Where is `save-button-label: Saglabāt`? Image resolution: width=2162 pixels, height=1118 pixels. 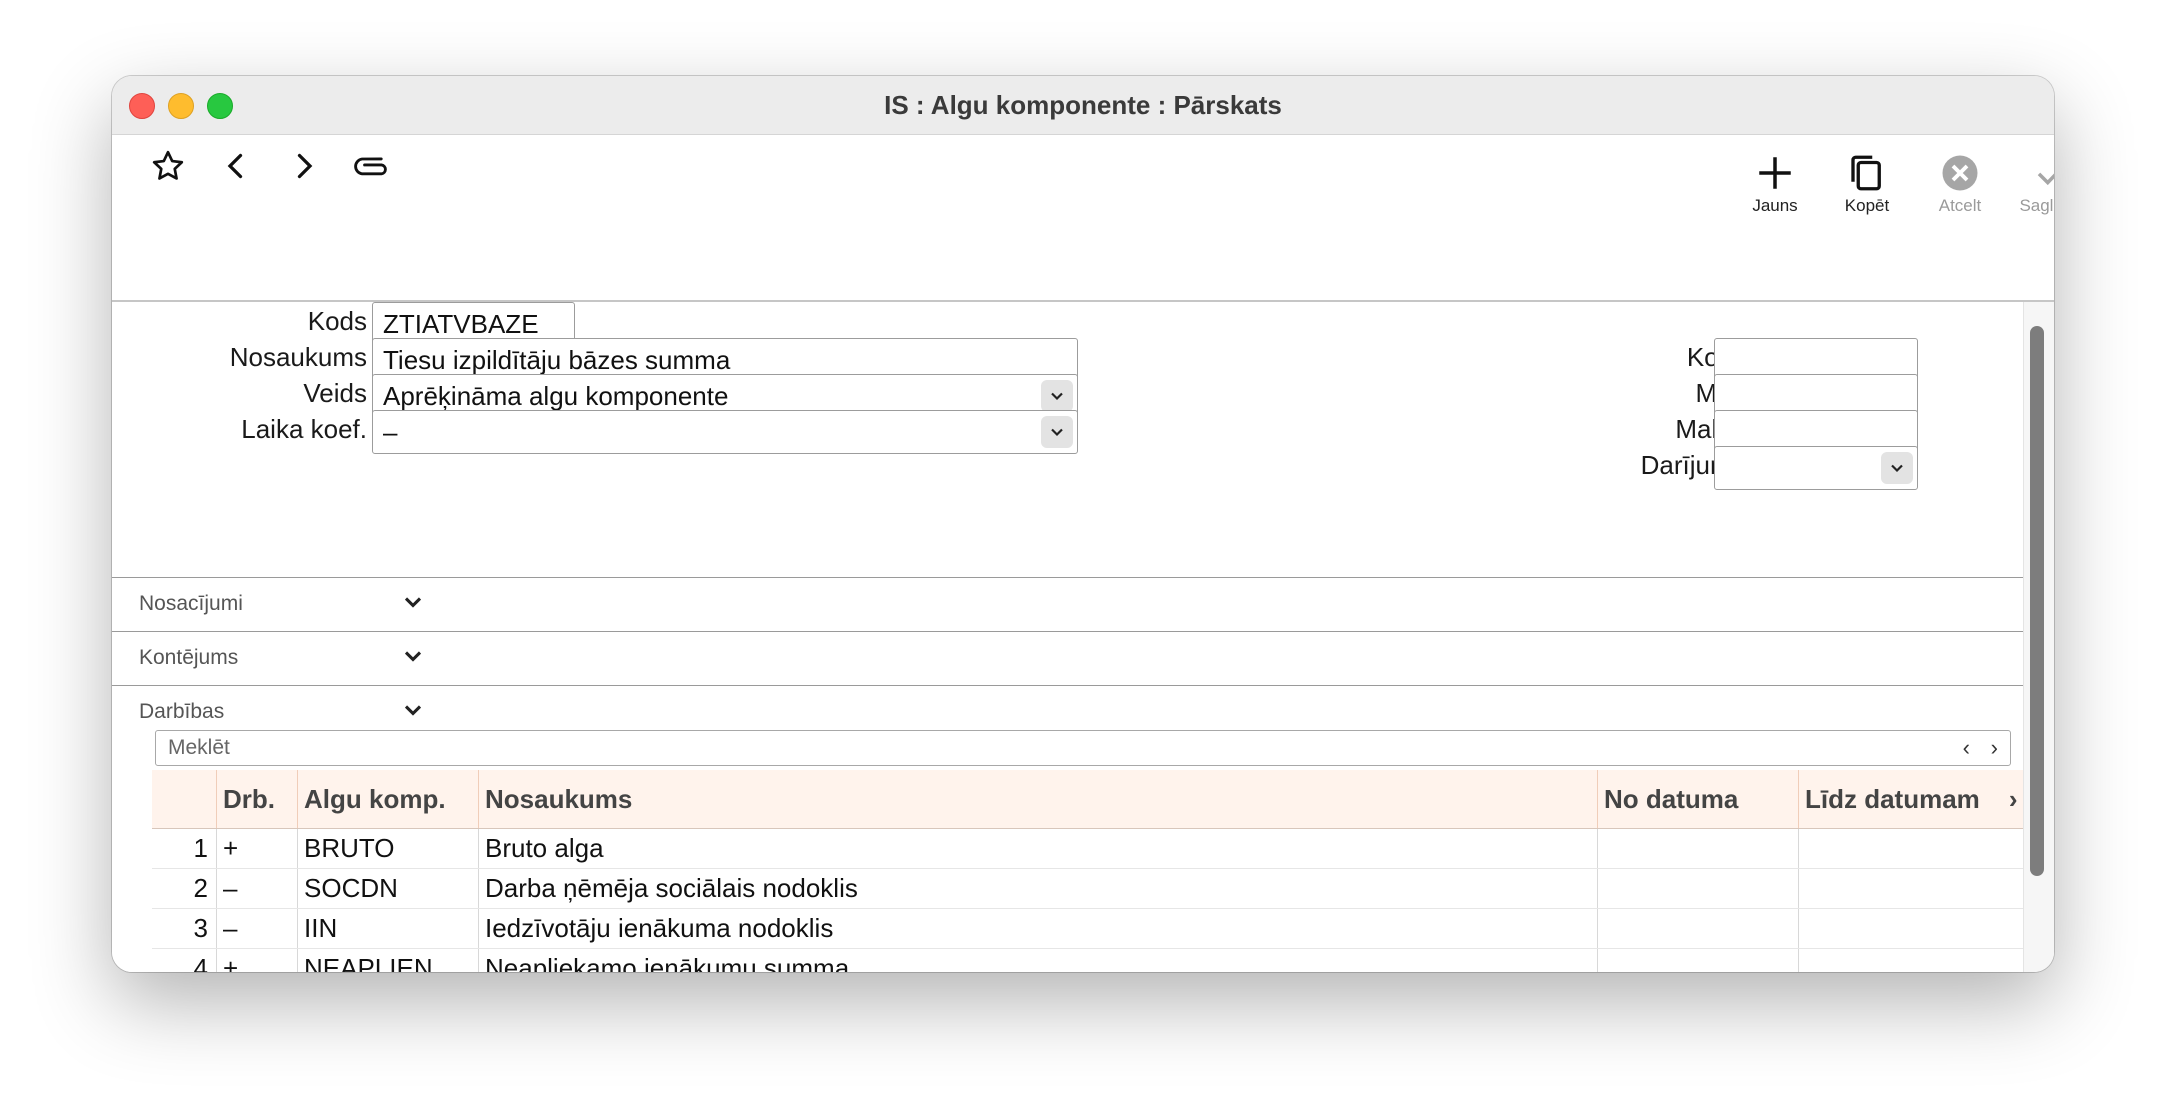
save-button-label: Saglabāt is located at coordinates (2036, 205).